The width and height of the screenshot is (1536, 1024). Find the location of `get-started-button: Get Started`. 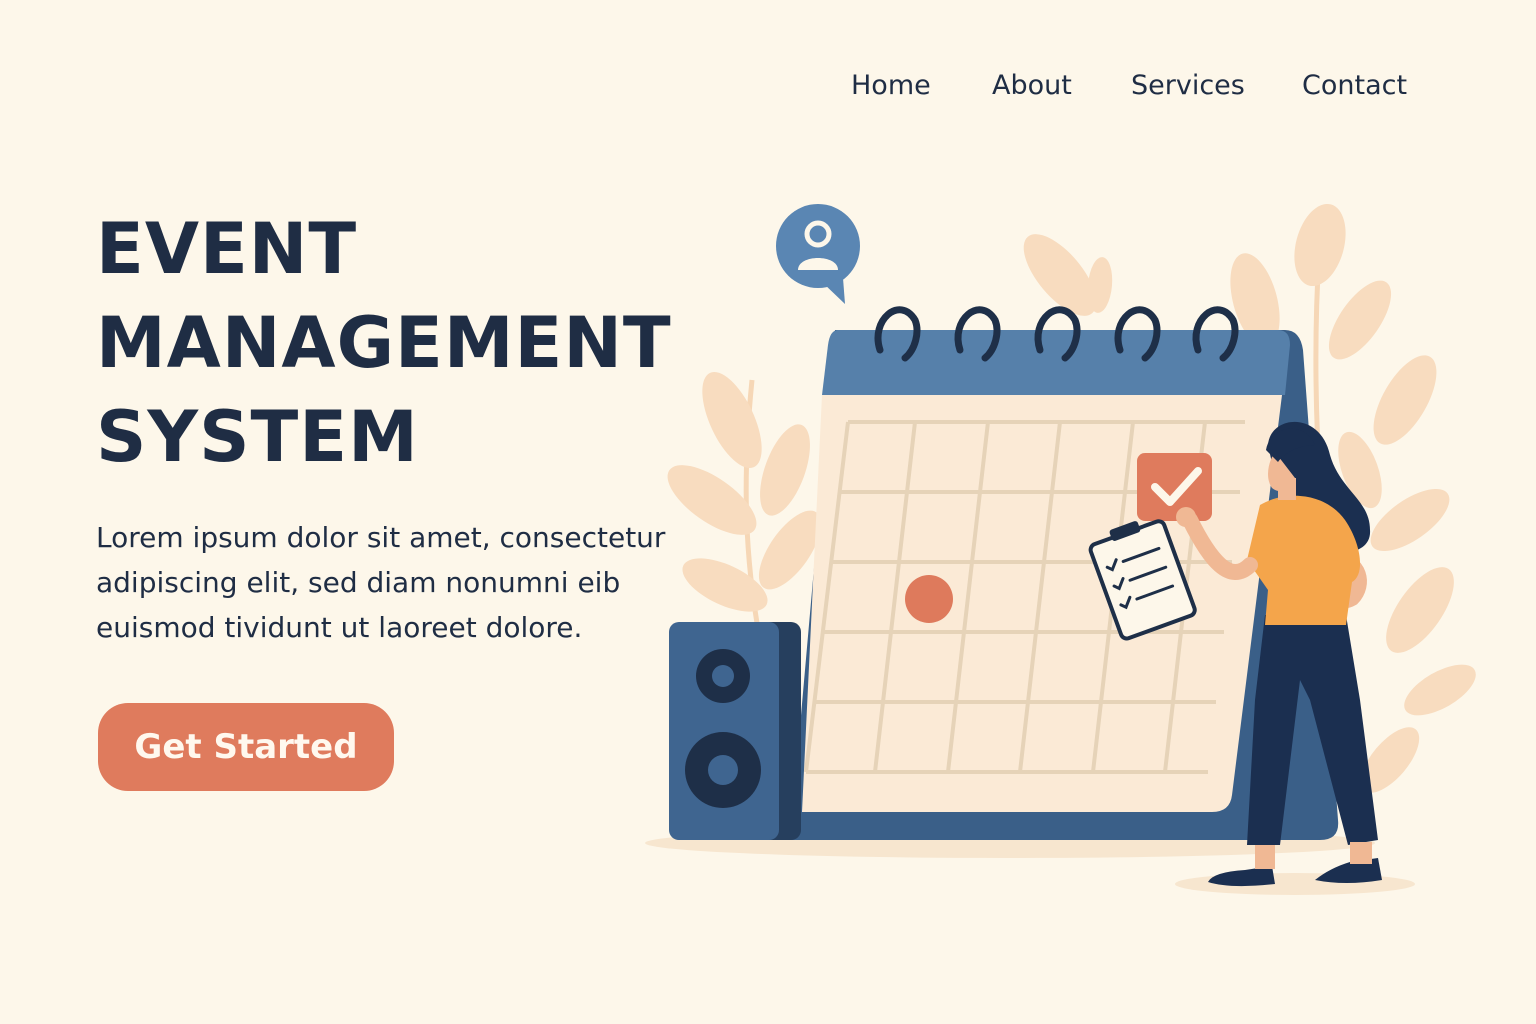

get-started-button: Get Started is located at coordinates (246, 747).